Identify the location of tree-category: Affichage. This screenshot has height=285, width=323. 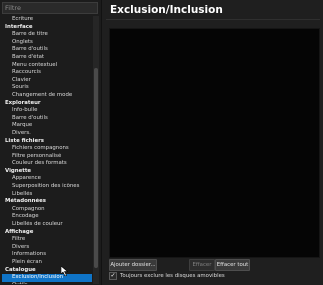
(47, 233).